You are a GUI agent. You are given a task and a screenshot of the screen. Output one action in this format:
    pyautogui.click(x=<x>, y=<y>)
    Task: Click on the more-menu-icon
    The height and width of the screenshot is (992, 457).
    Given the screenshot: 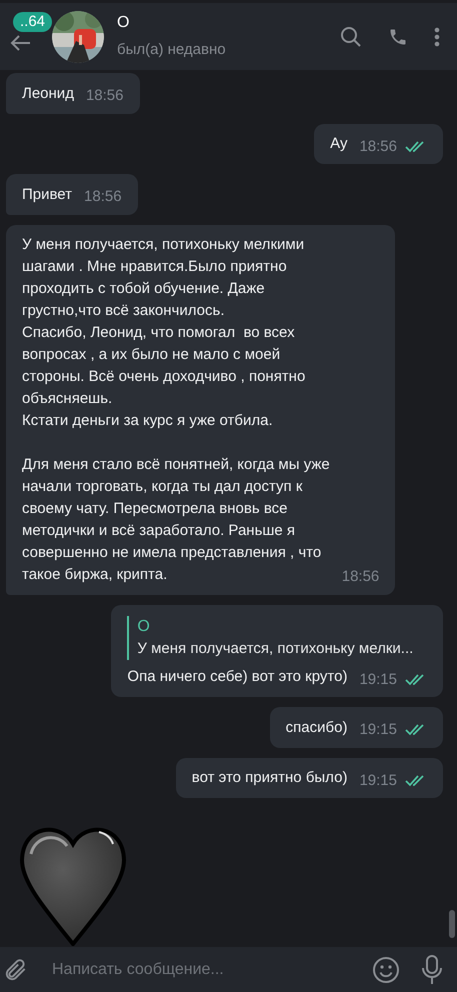 What is the action you would take?
    pyautogui.click(x=437, y=36)
    